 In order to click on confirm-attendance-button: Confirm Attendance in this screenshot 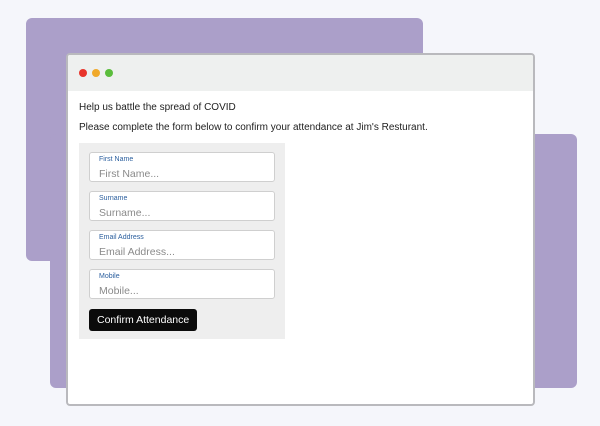, I will do `click(143, 320)`.